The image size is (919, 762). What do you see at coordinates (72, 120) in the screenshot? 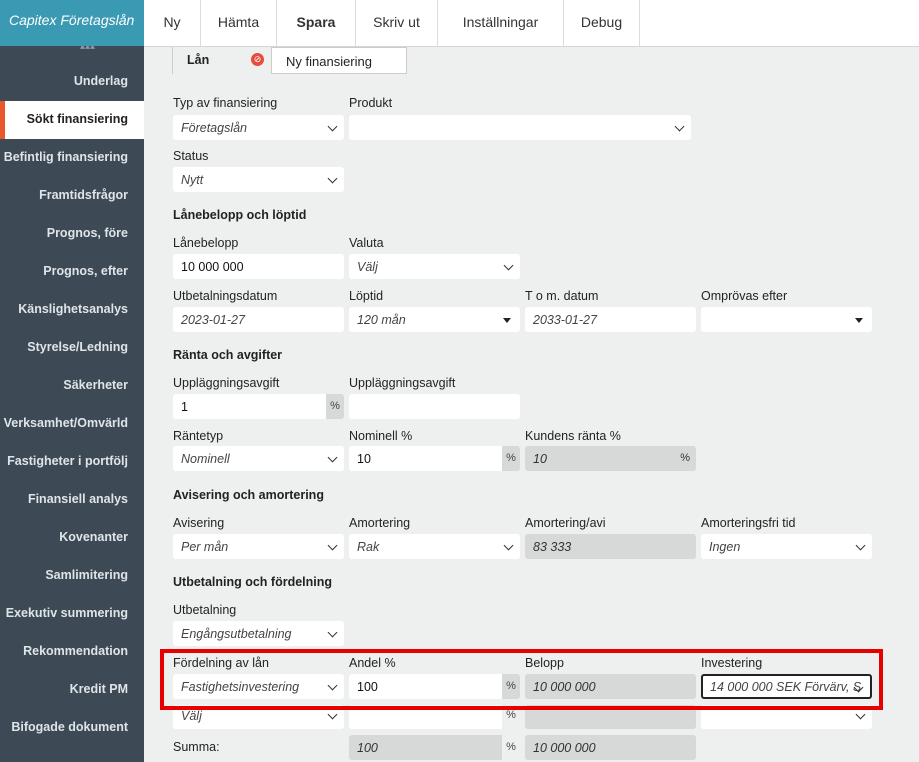
I see `sidebar-item-sökt-finansiering: Sökt finansiering` at bounding box center [72, 120].